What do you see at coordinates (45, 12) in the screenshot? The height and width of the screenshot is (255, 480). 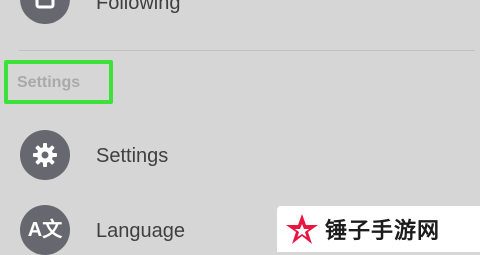 I see `following-icon-circle` at bounding box center [45, 12].